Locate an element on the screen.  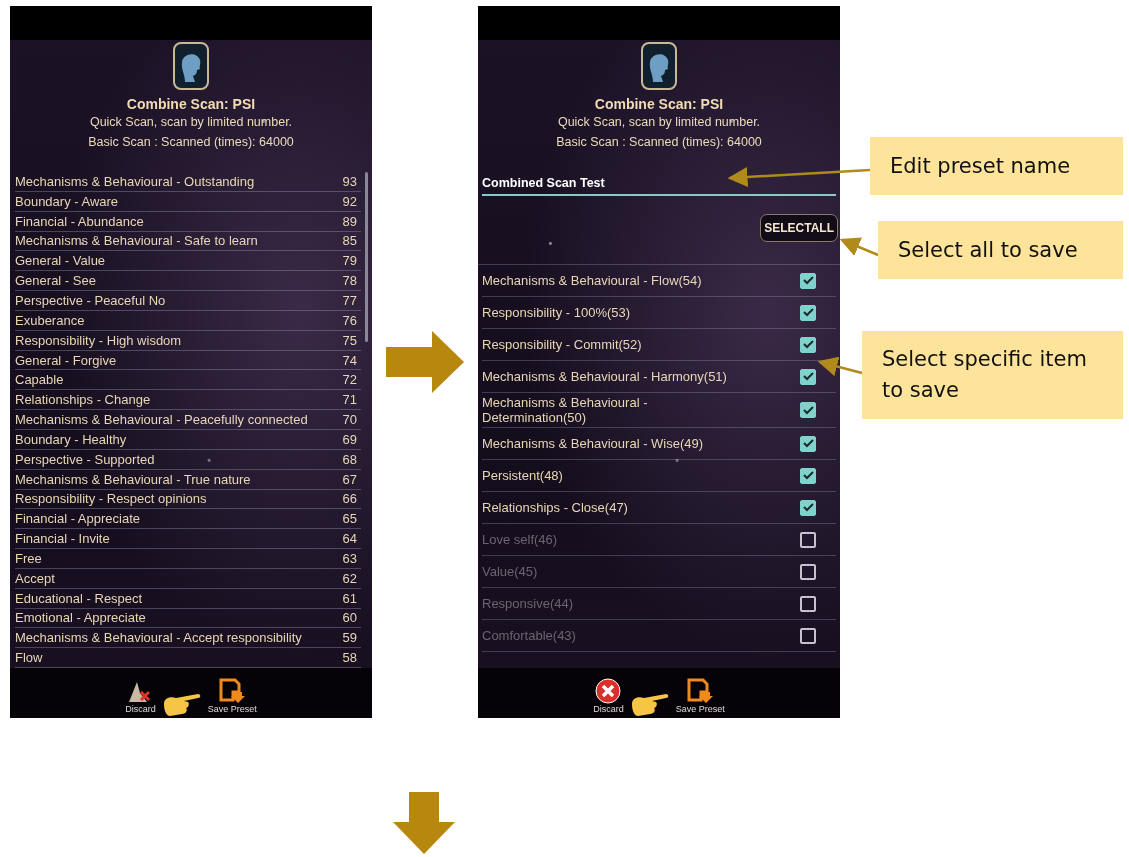
result-name: Mechanisms & Behavioural - Safe to learn is located at coordinates (136, 241).